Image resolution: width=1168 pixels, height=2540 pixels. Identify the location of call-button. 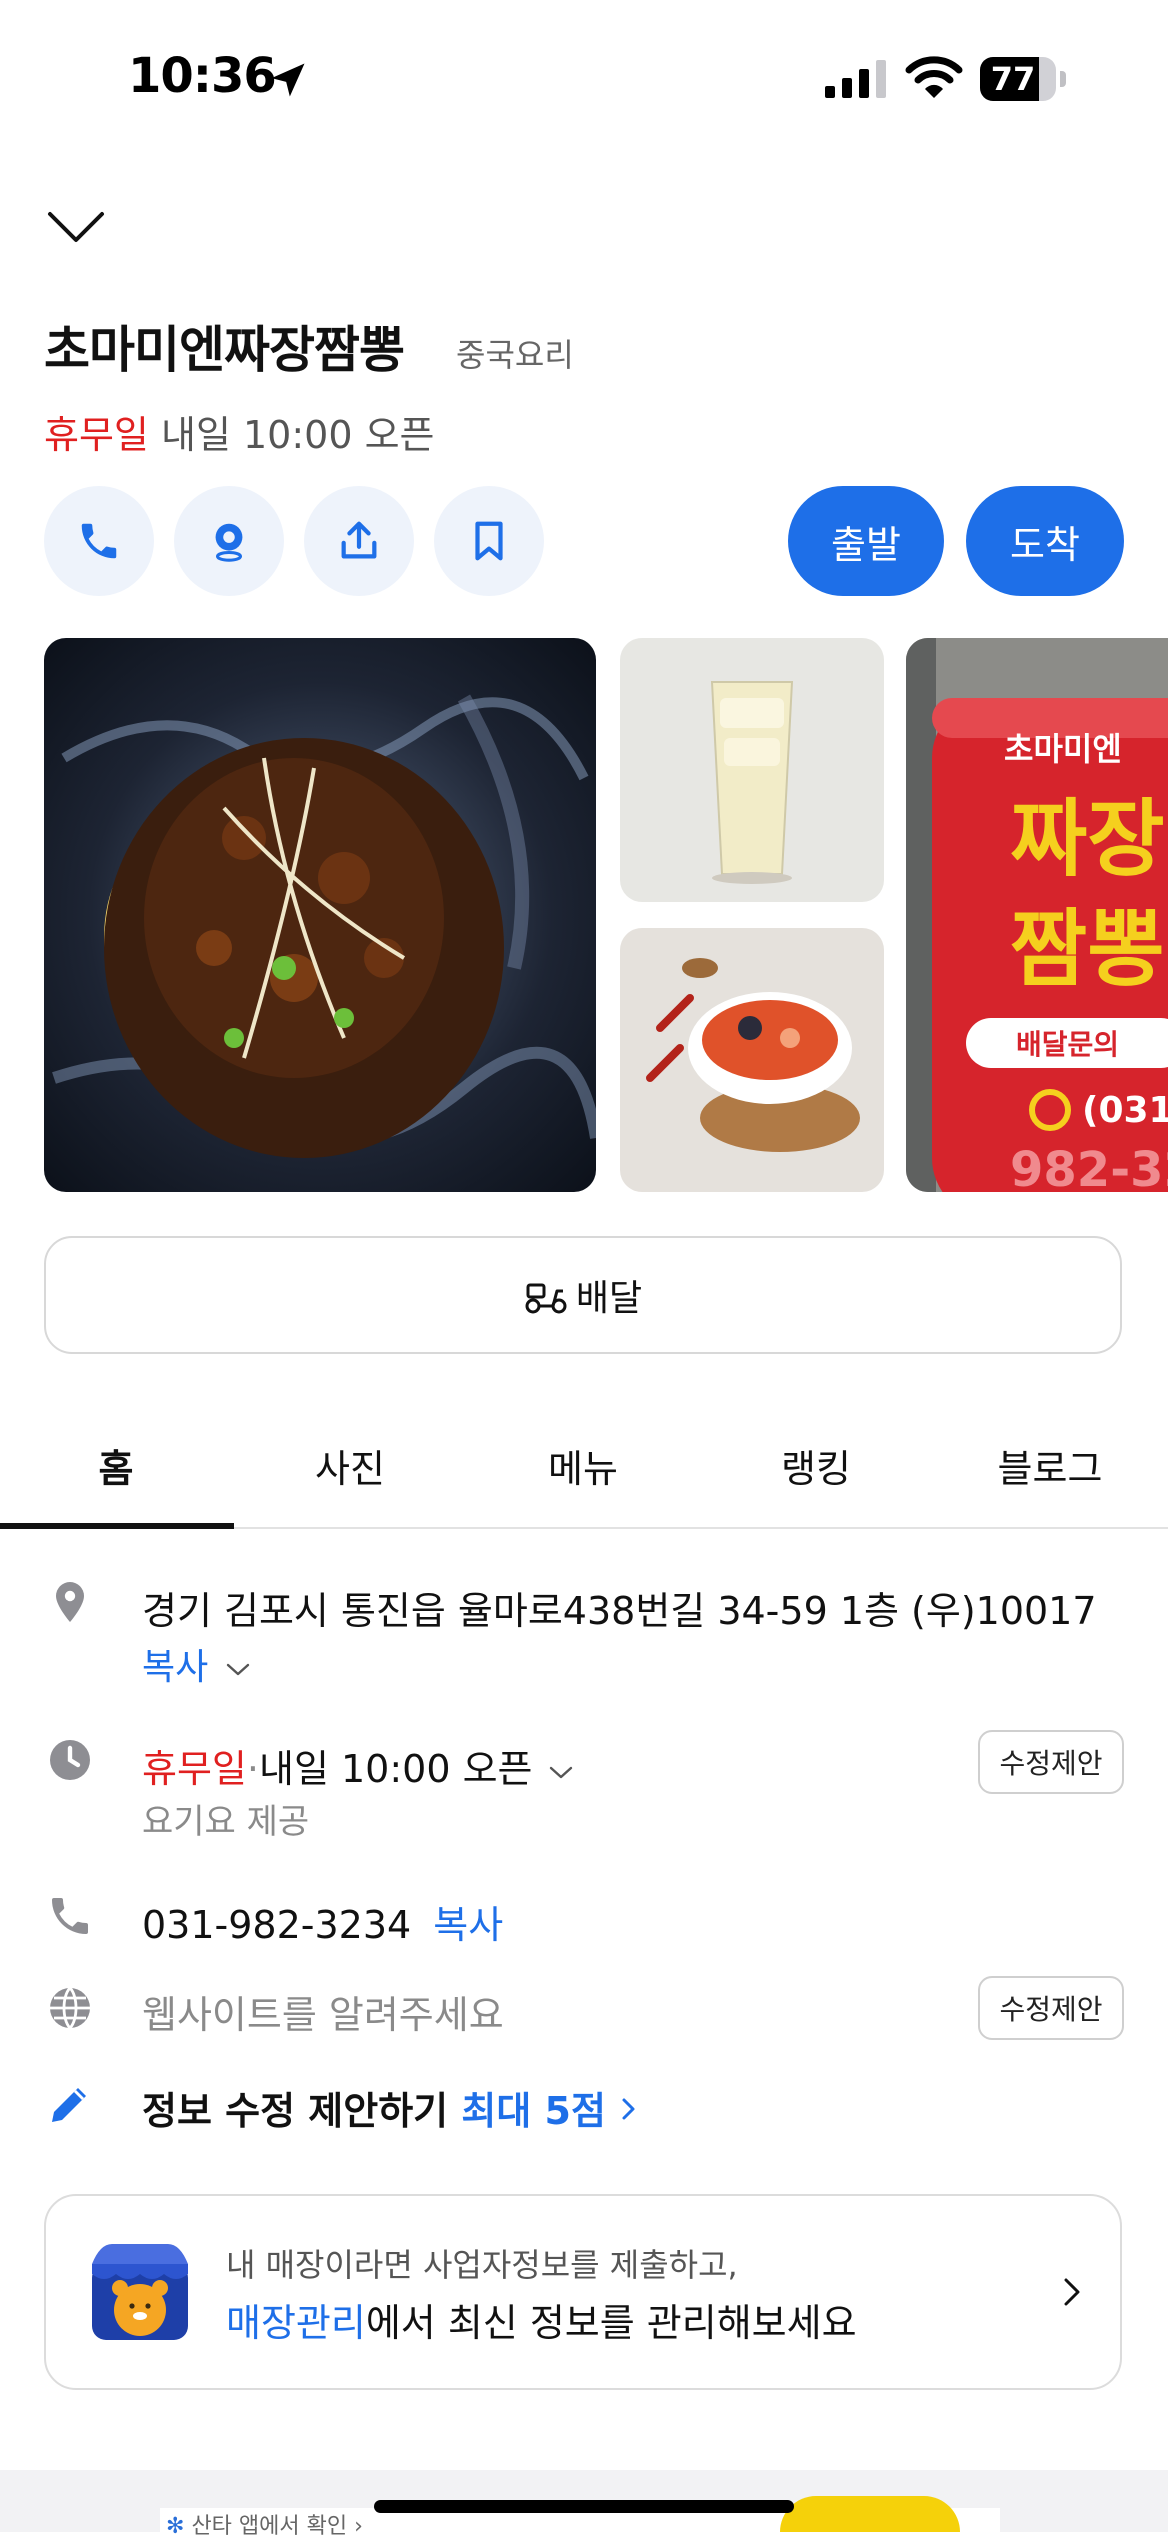
(99, 541).